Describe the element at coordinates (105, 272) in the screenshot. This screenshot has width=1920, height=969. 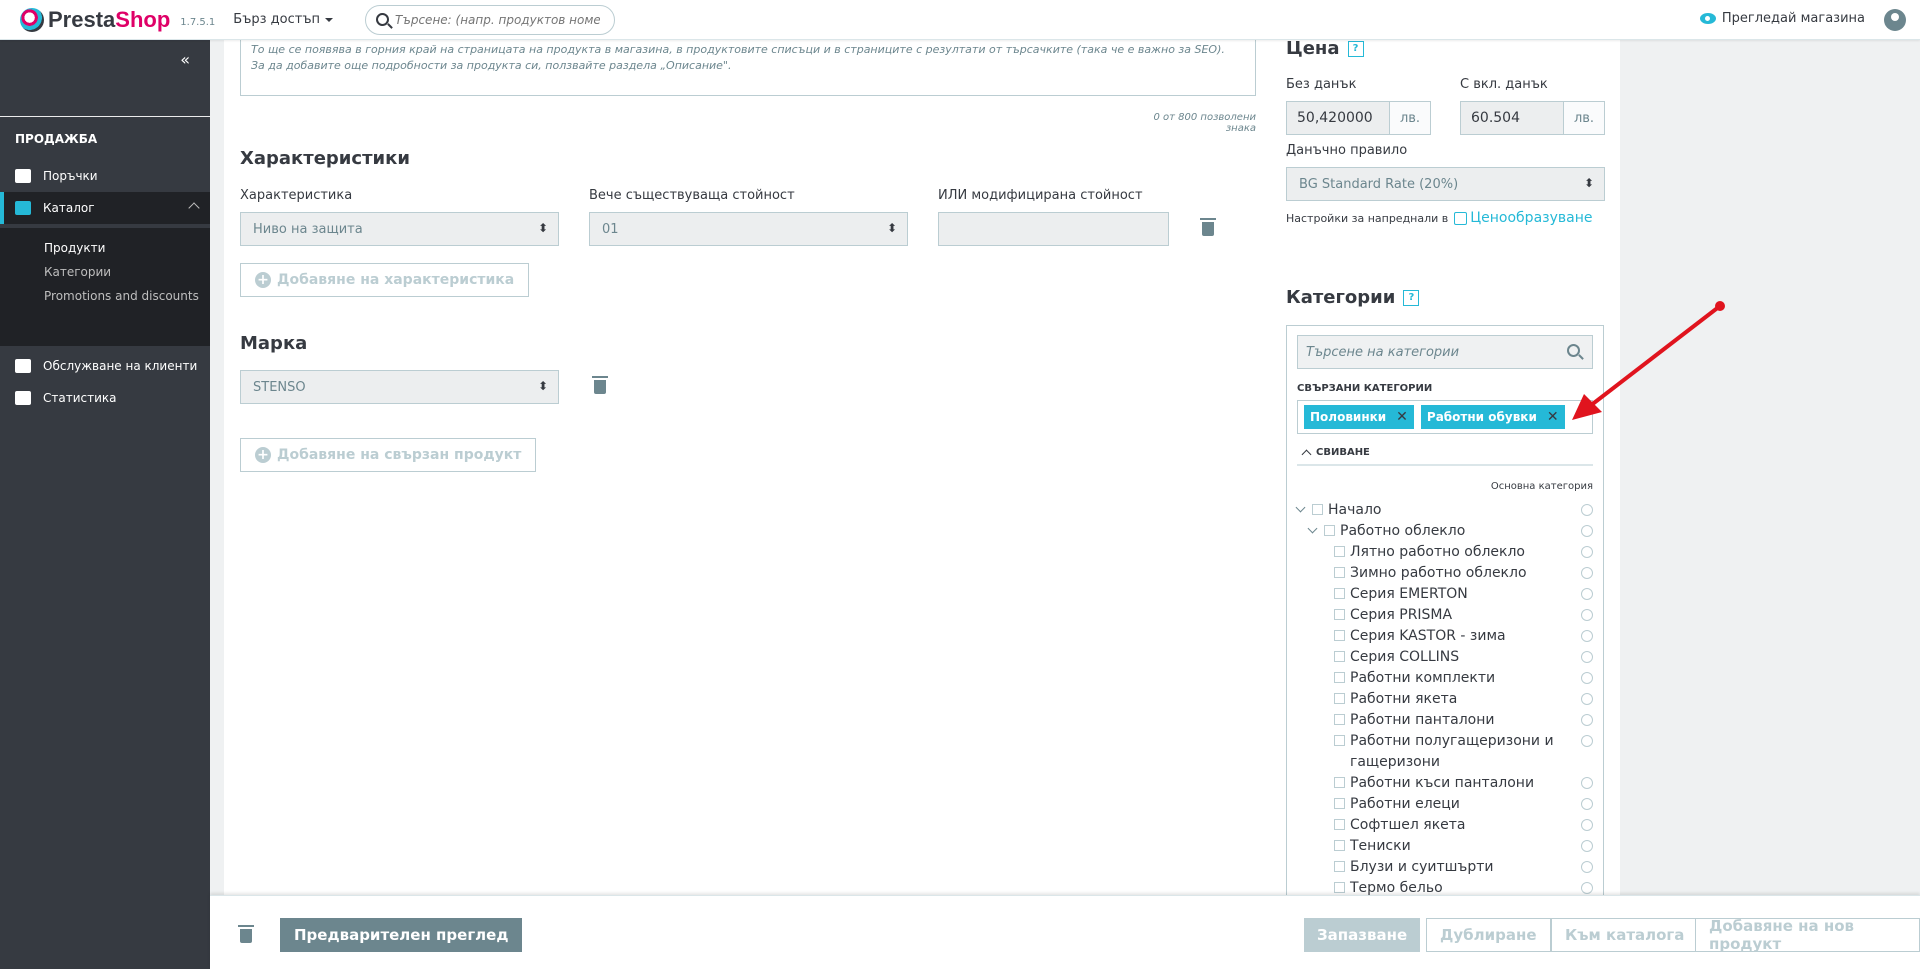
I see `sidebar-subitem-categories: Категории` at that location.